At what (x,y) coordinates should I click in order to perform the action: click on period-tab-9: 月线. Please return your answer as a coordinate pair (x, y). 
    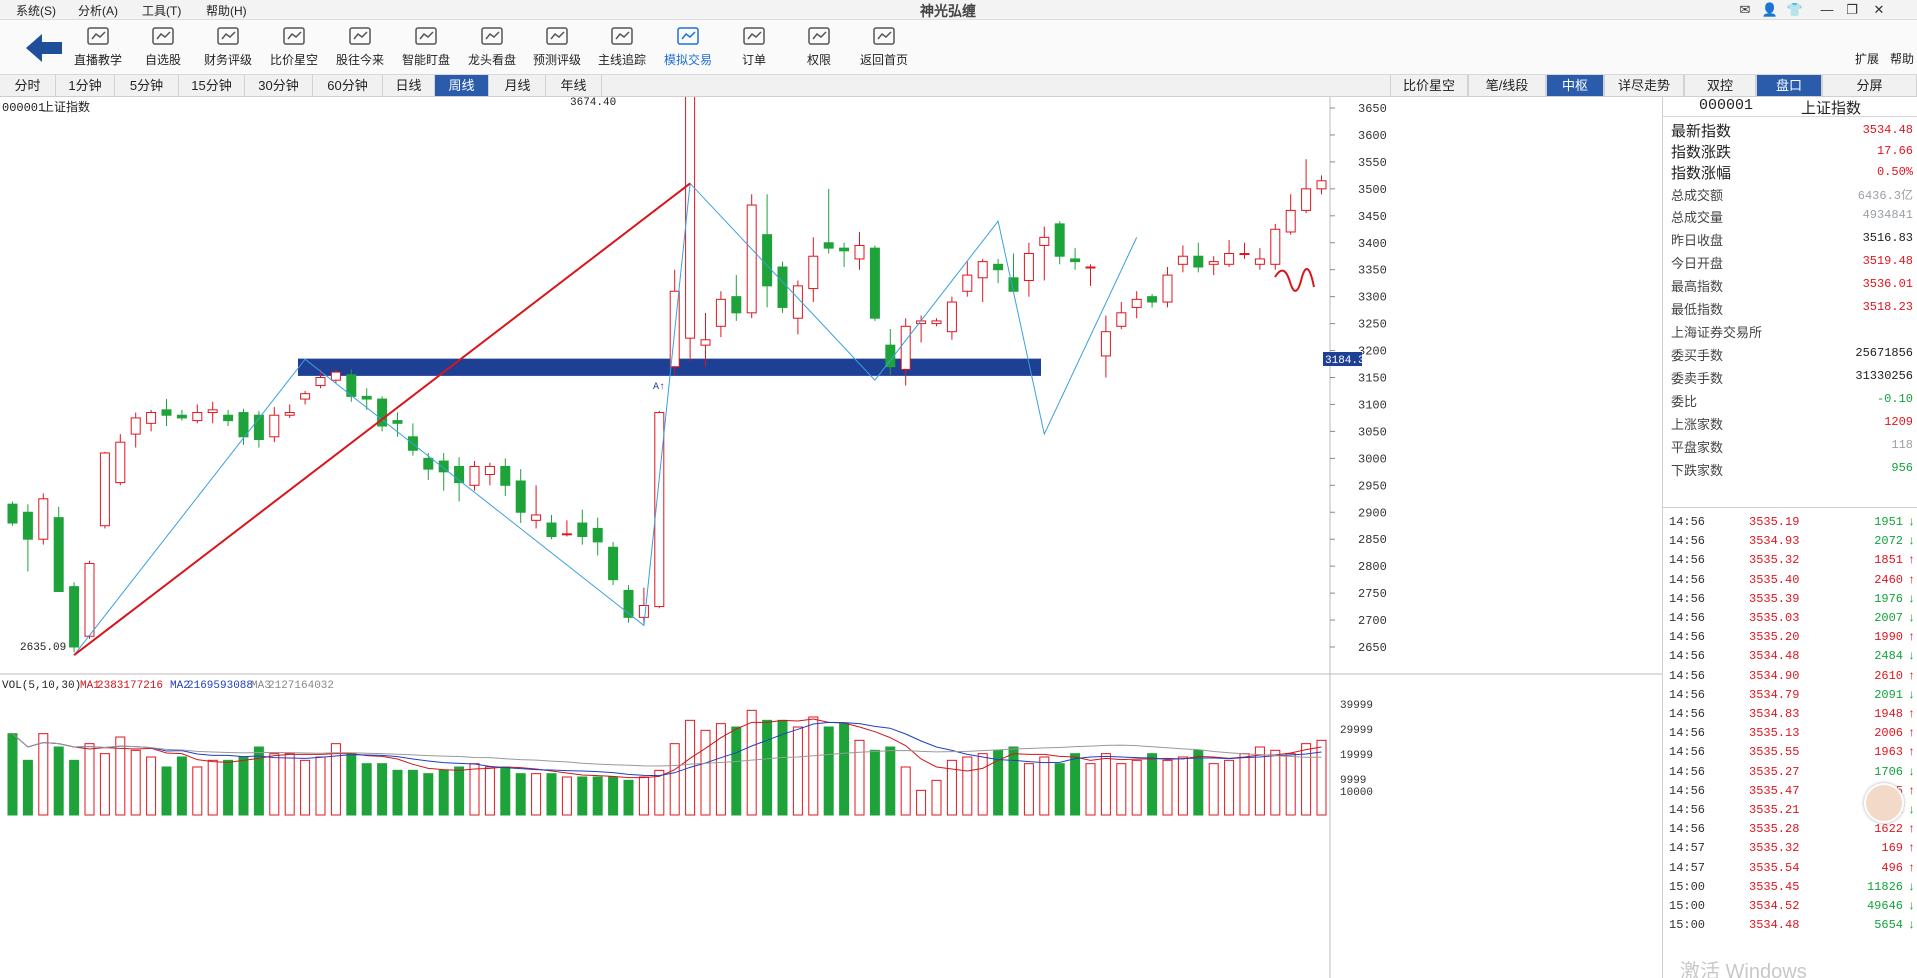
    Looking at the image, I should click on (518, 85).